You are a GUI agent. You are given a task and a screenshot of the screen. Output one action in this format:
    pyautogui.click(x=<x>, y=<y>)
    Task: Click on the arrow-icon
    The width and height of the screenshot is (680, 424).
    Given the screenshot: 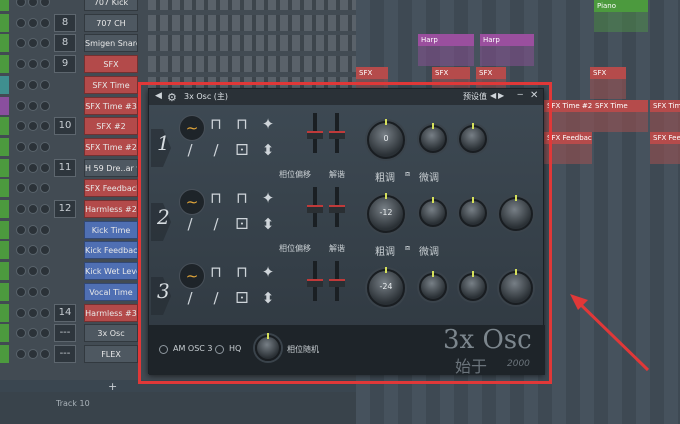 What is the action you would take?
    pyautogui.click(x=610, y=333)
    